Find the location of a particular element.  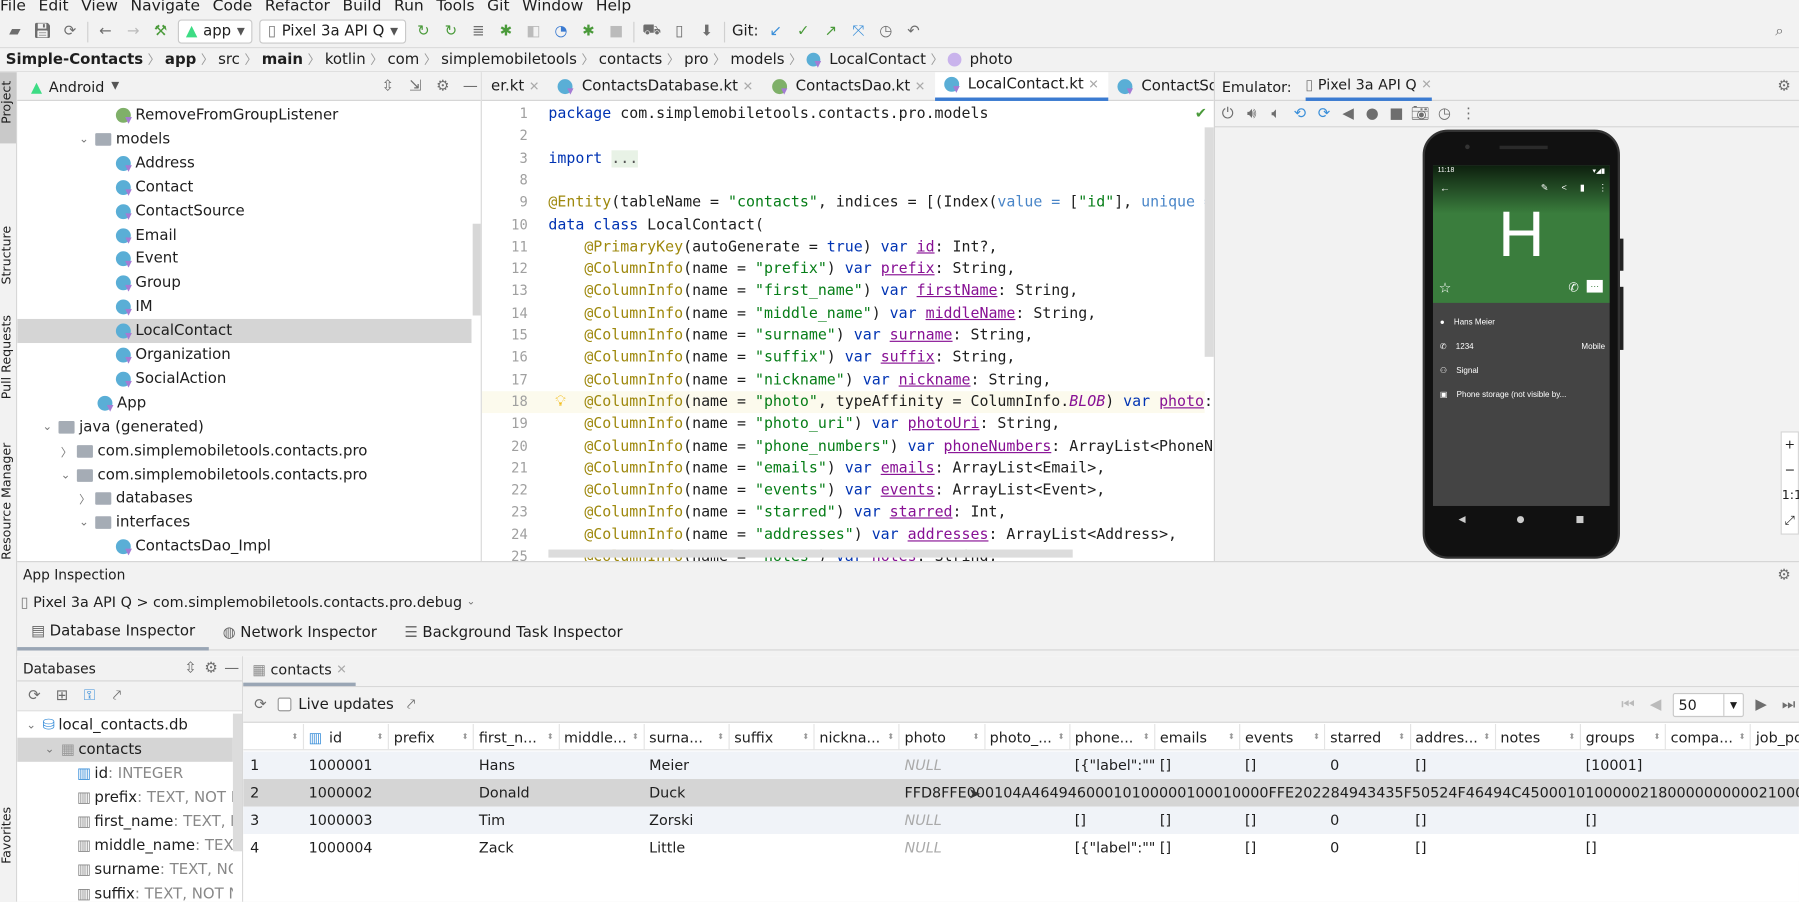

gear-icon: ⚙ is located at coordinates (1784, 574).